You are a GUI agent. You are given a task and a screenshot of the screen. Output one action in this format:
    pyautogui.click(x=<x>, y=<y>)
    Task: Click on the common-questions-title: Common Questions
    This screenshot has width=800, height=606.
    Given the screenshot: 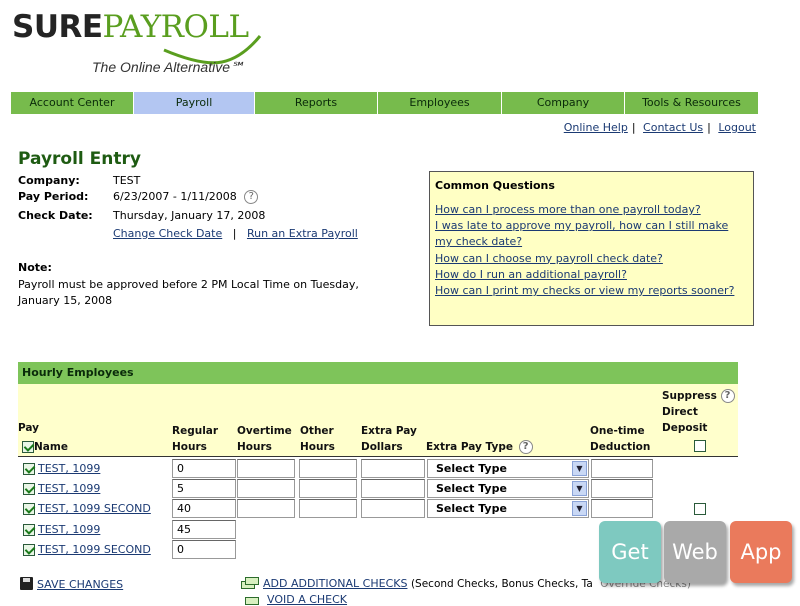 What is the action you would take?
    pyautogui.click(x=495, y=185)
    